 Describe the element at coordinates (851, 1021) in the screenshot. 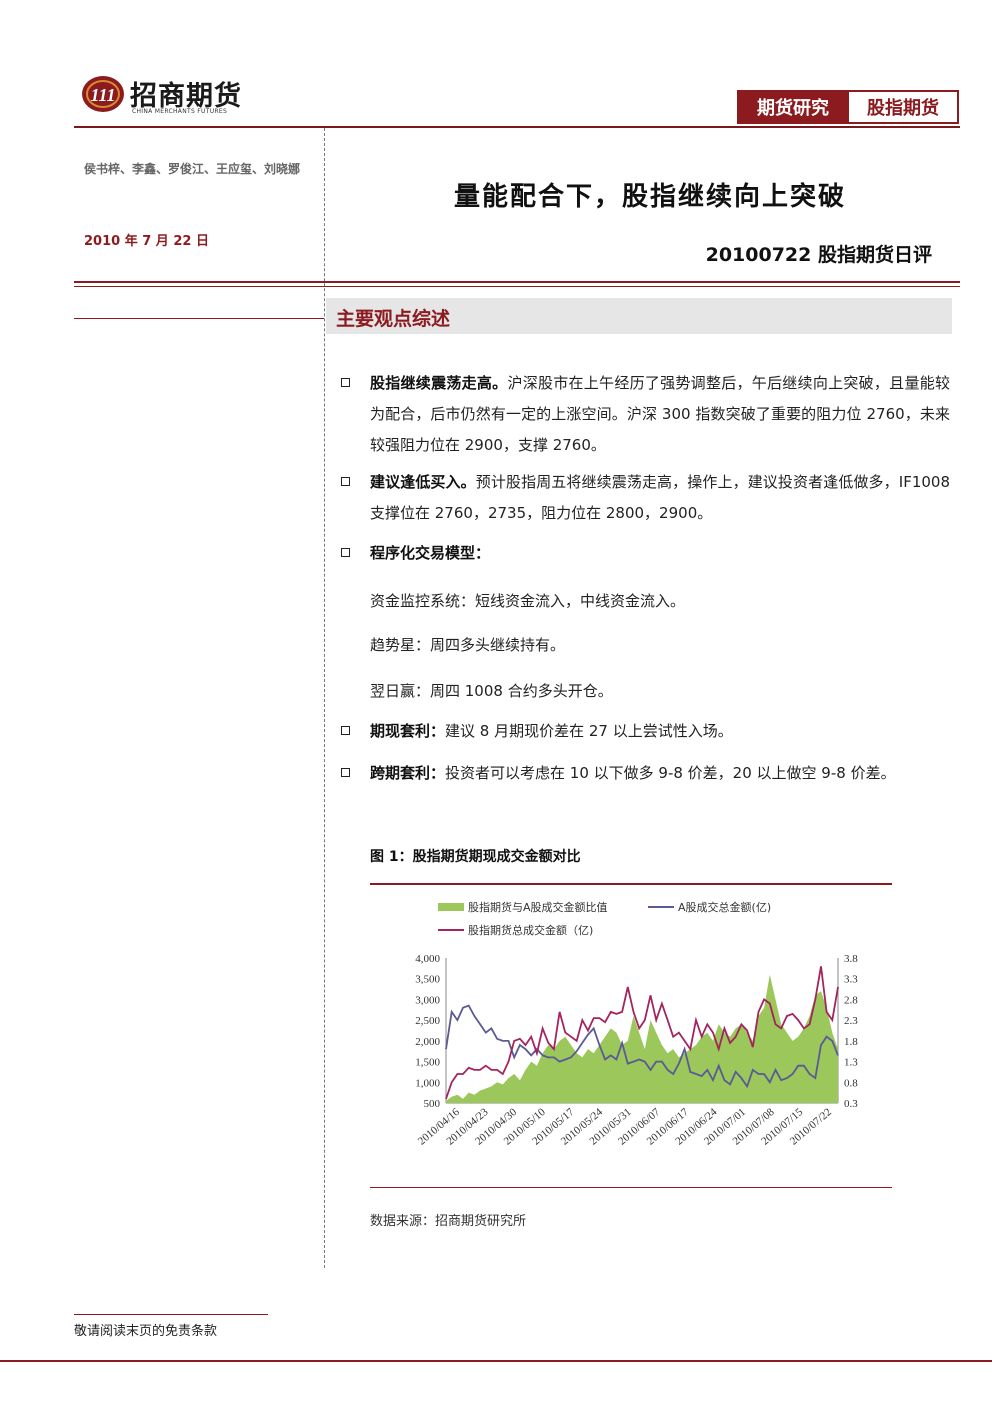

I see `y-right-tick-label: 2.3` at that location.